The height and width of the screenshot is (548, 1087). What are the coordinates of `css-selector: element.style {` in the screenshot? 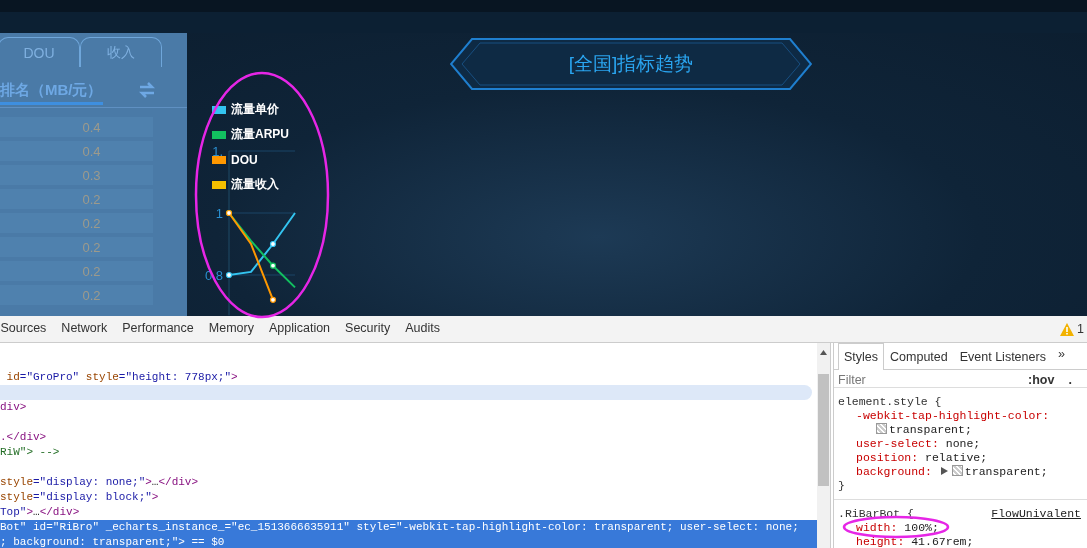 It's located at (890, 402).